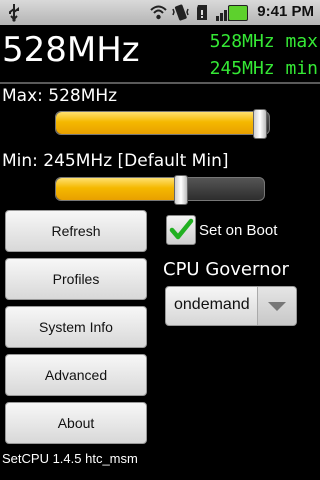 The width and height of the screenshot is (320, 480). What do you see at coordinates (226, 269) in the screenshot?
I see `cpu-governor-title: CPU Governor` at bounding box center [226, 269].